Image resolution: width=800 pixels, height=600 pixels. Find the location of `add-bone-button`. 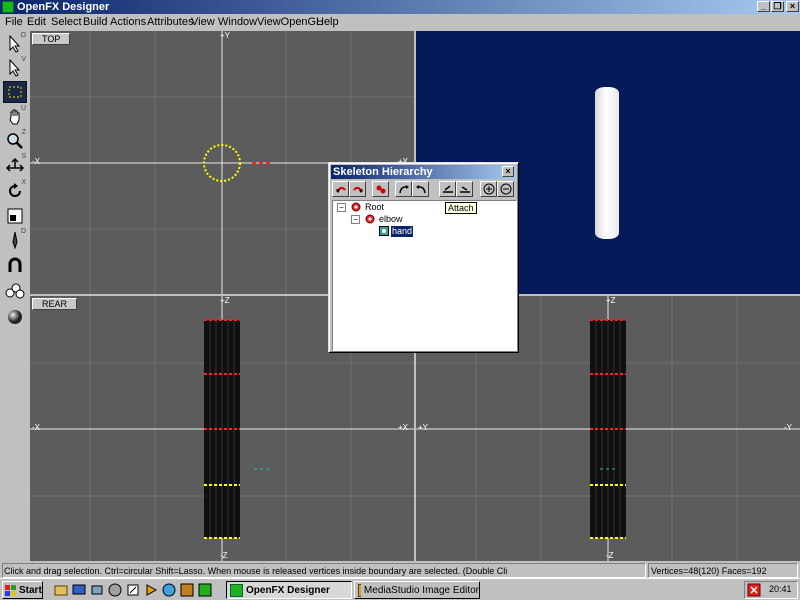

add-bone-button is located at coordinates (488, 189).